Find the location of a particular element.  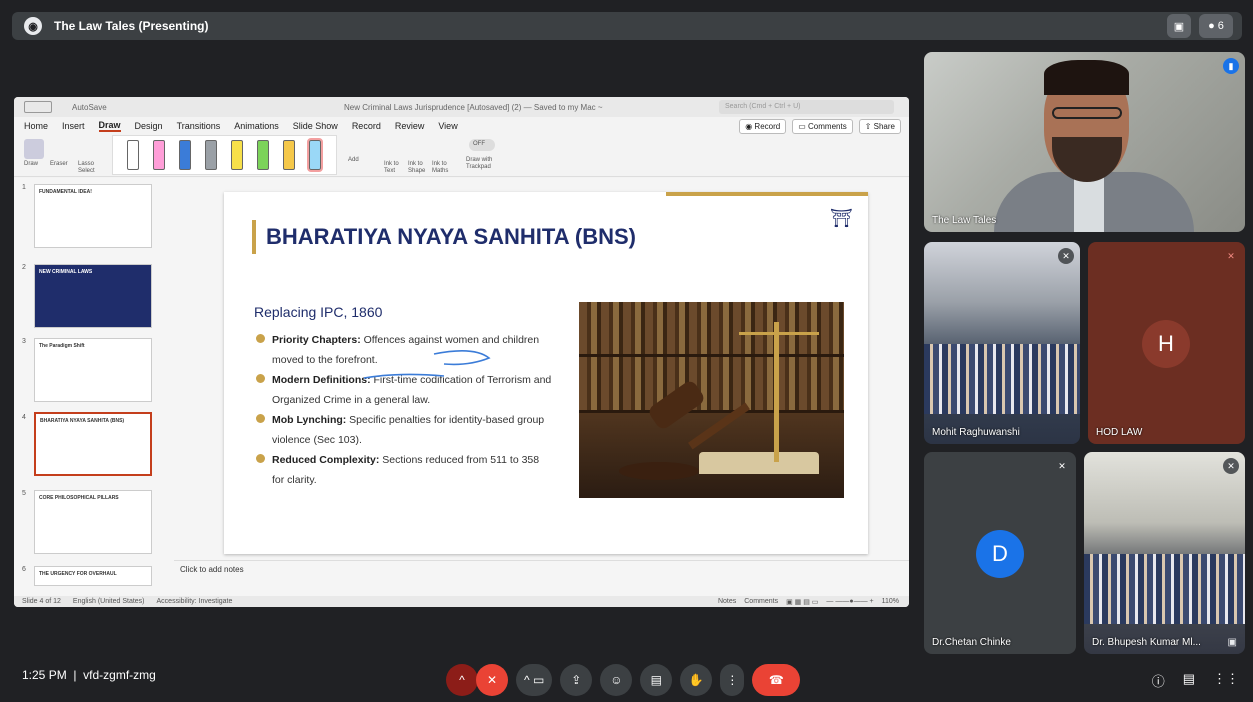

more-options-button: ⋮ is located at coordinates (732, 680).